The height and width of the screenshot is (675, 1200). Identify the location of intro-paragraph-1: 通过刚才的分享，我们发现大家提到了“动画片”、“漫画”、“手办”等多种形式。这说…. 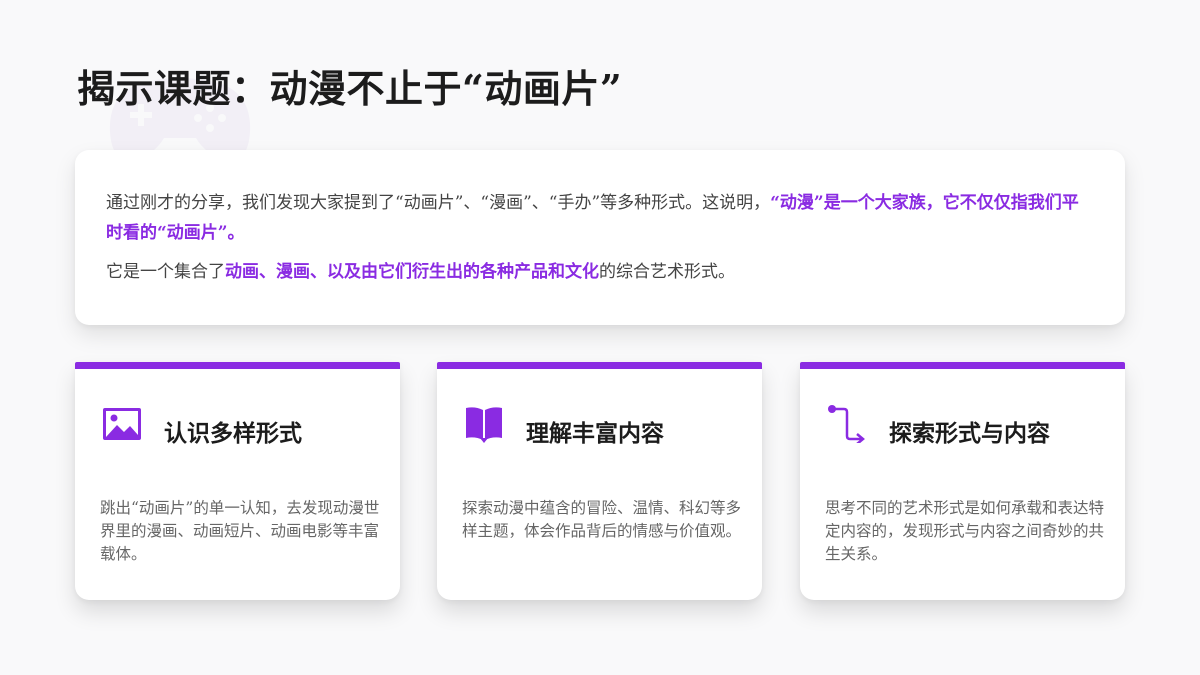
(600, 218).